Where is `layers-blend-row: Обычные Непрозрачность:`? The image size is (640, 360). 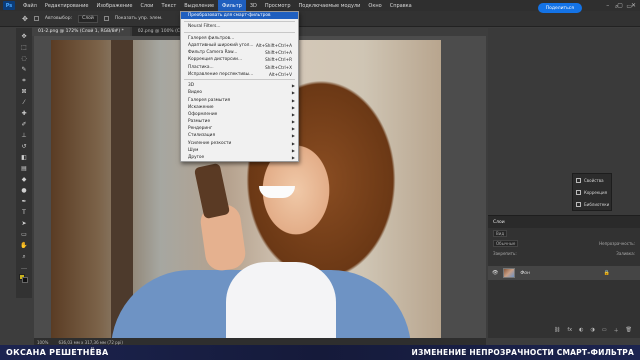 layers-blend-row: Обычные Непрозрачность: is located at coordinates (564, 243).